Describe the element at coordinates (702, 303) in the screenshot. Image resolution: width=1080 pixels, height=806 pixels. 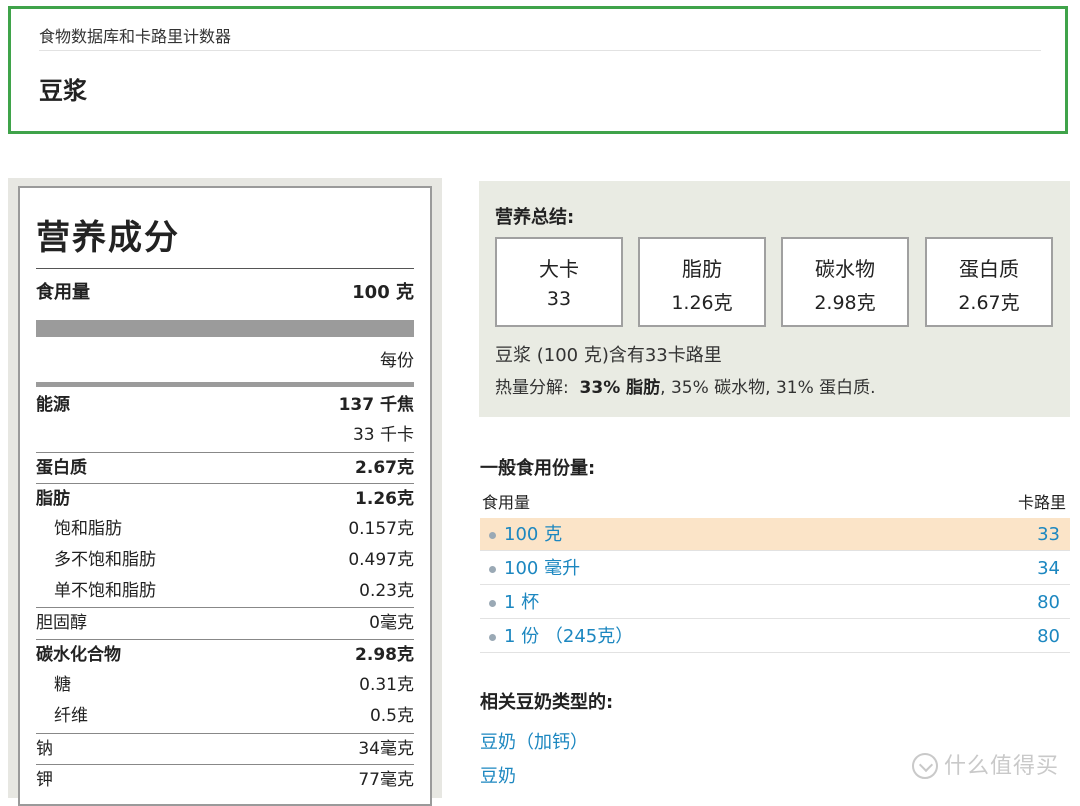
I see `summary-box-value: 1.26克` at that location.